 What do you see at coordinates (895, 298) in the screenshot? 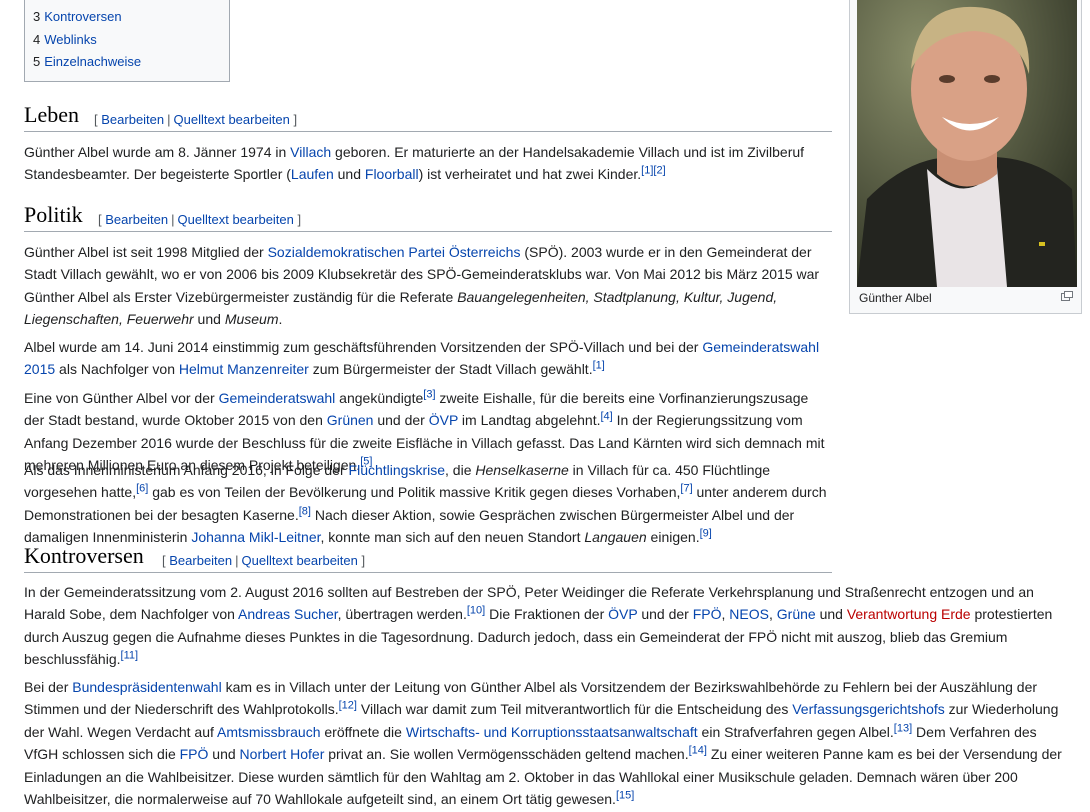
I see `image-caption: Günther Albel` at bounding box center [895, 298].